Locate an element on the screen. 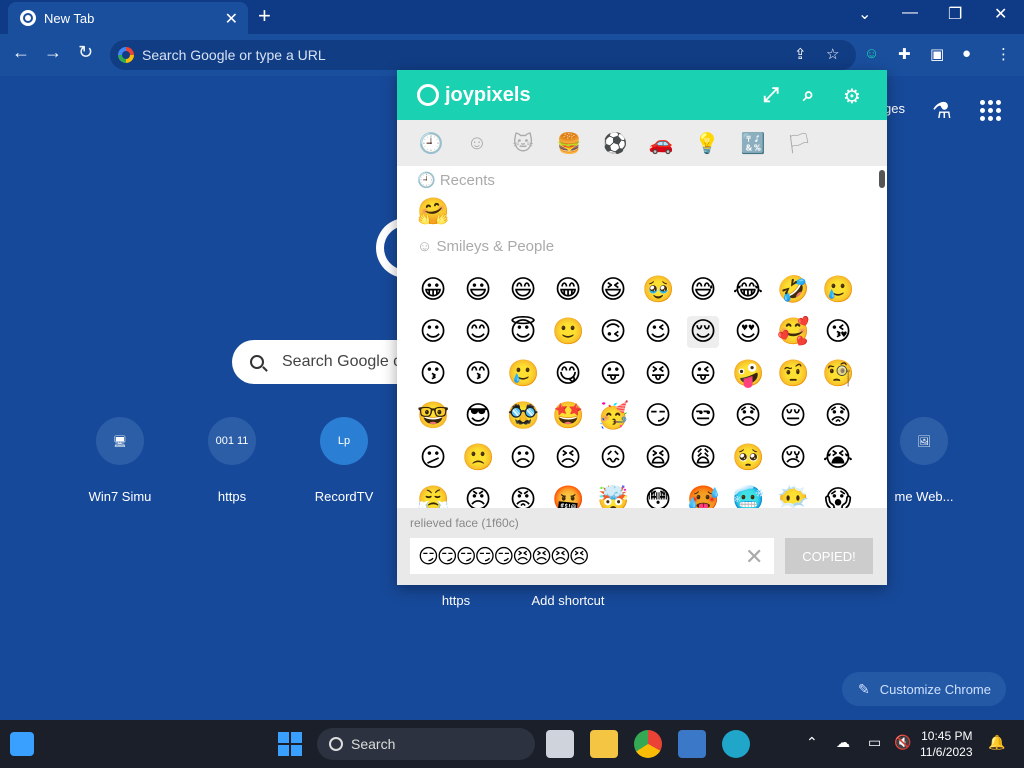 The width and height of the screenshot is (1024, 768). emoji-button: 😀 is located at coordinates (433, 290).